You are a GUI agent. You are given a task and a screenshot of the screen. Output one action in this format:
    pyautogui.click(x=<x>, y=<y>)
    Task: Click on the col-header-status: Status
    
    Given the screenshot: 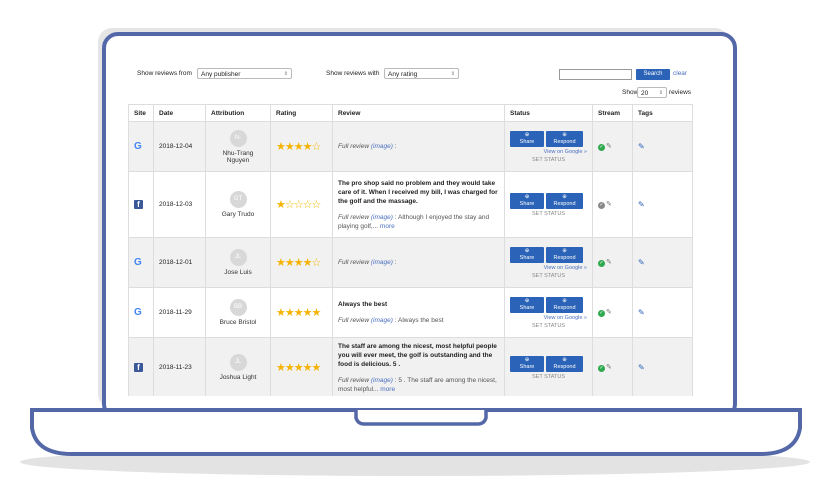 What is the action you would take?
    pyautogui.click(x=548, y=113)
    